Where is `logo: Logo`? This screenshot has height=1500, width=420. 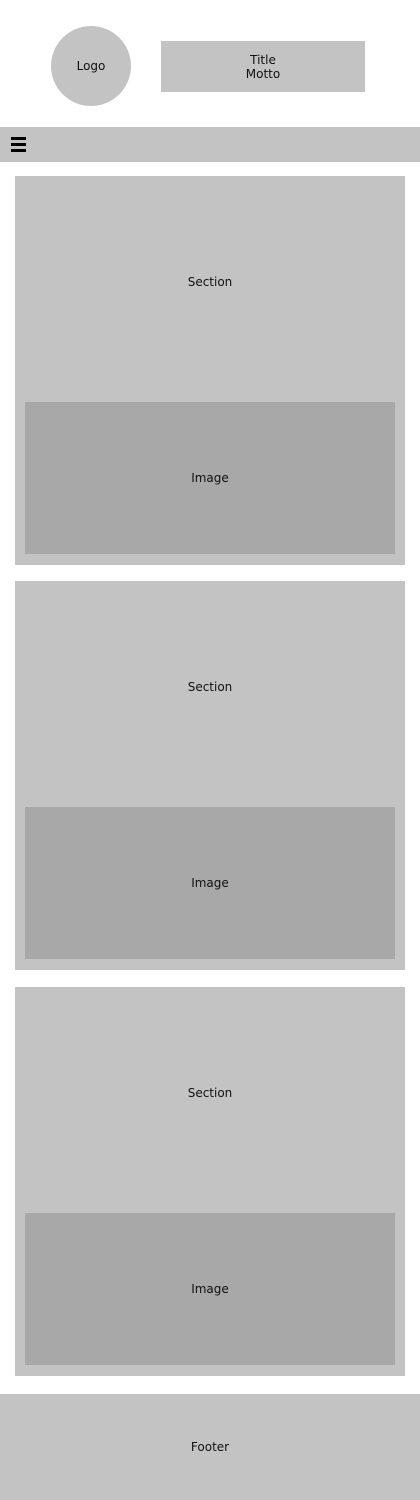 logo: Logo is located at coordinates (91, 66).